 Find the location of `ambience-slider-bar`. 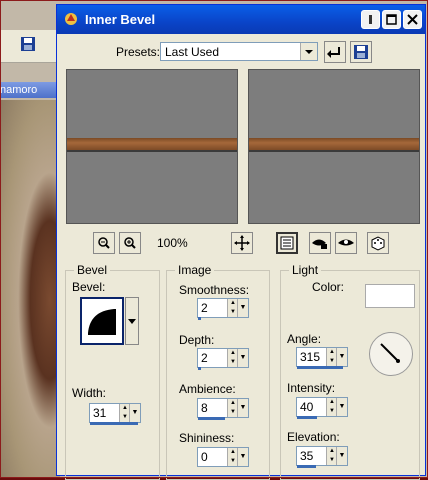

ambience-slider-bar is located at coordinates (211, 418).